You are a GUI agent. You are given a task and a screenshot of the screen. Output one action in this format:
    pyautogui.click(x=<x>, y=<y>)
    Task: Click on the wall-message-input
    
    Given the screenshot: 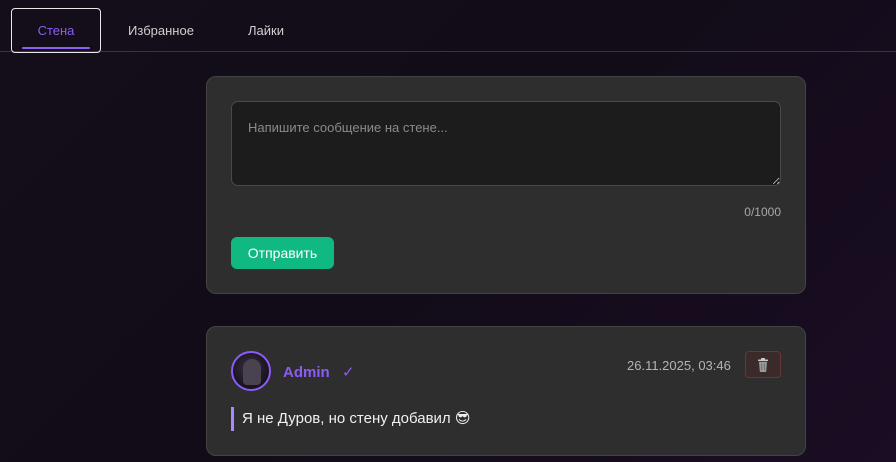 What is the action you would take?
    pyautogui.click(x=506, y=143)
    